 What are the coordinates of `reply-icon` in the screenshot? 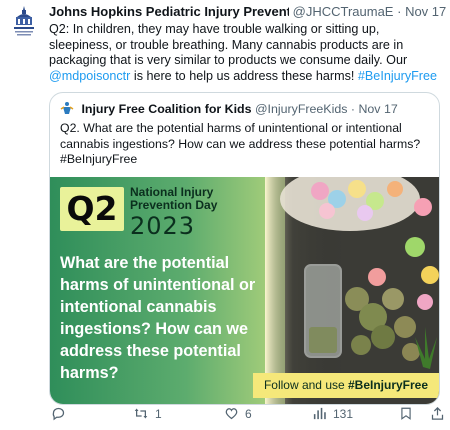 It's located at (58, 414).